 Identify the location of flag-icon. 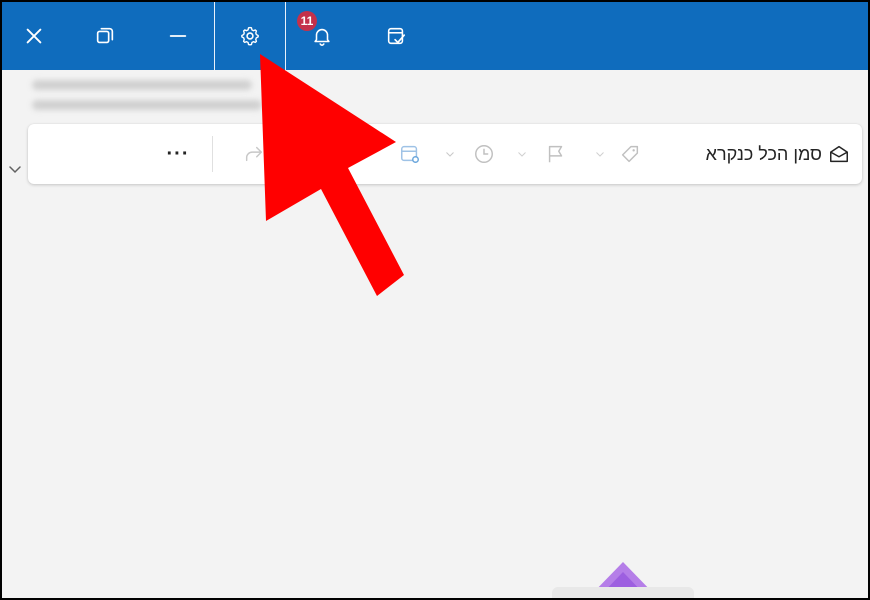
(555, 154).